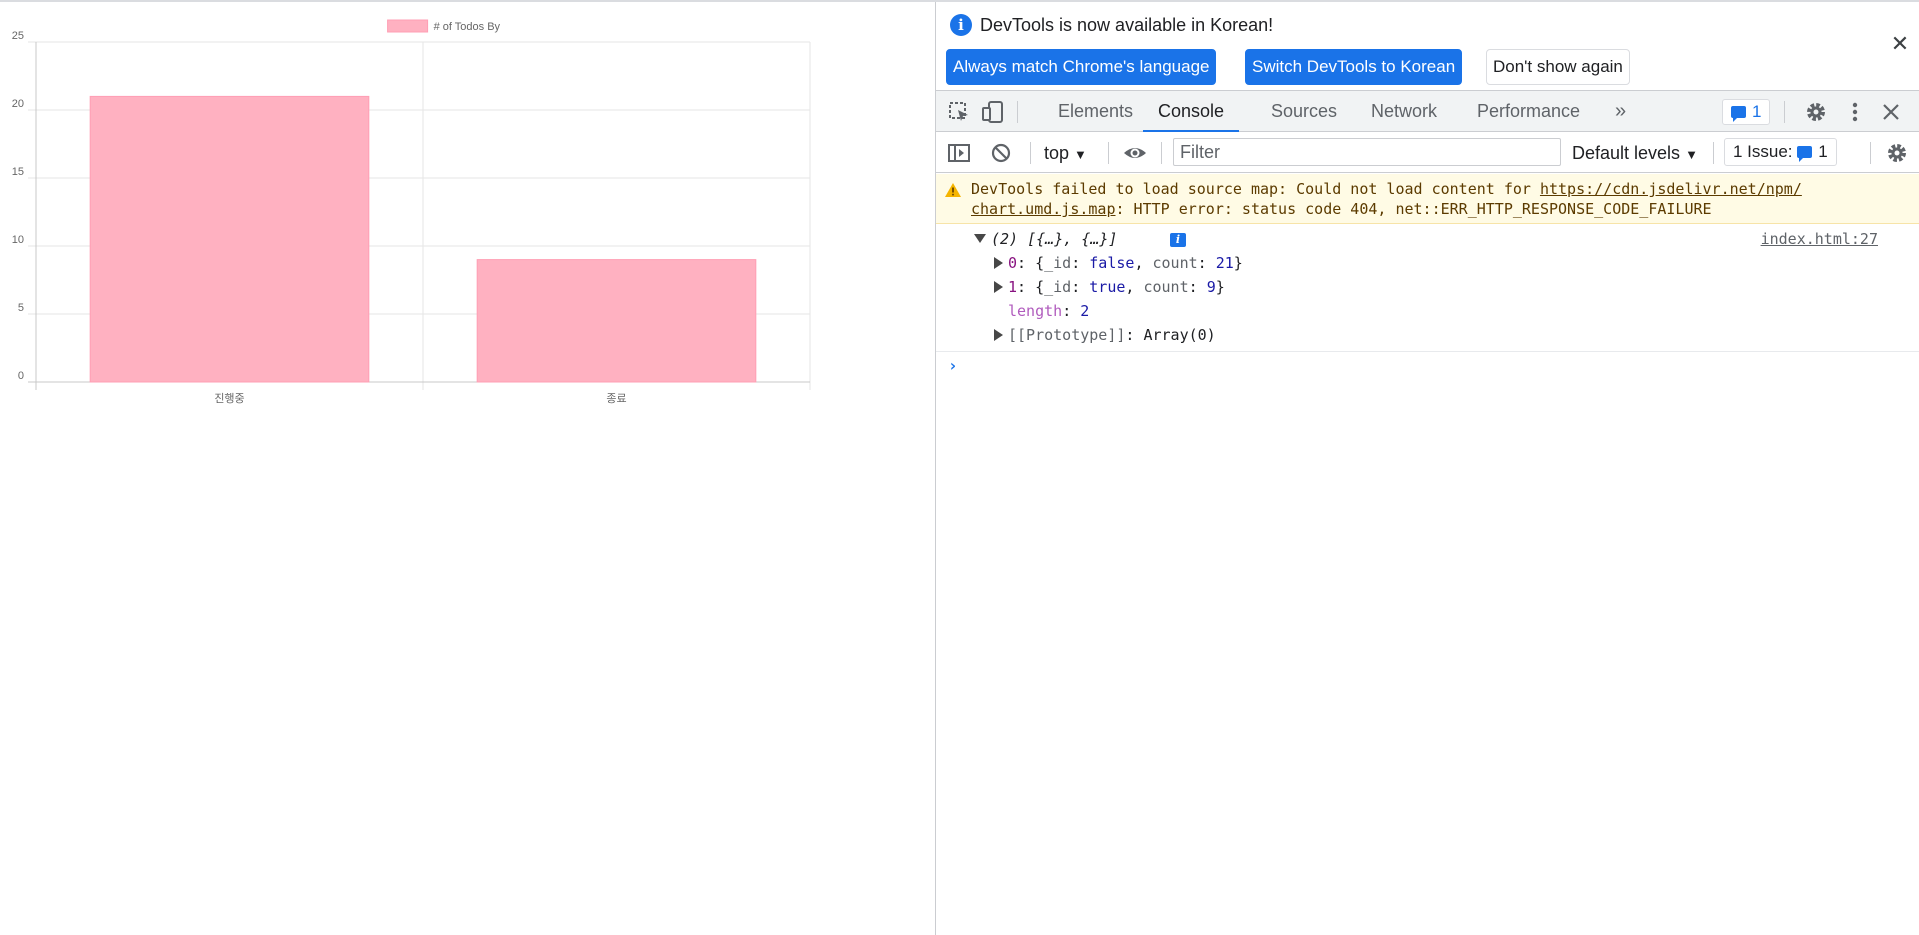 The width and height of the screenshot is (1919, 935). What do you see at coordinates (1211, 287) in the screenshot?
I see `item-count-value: 9` at bounding box center [1211, 287].